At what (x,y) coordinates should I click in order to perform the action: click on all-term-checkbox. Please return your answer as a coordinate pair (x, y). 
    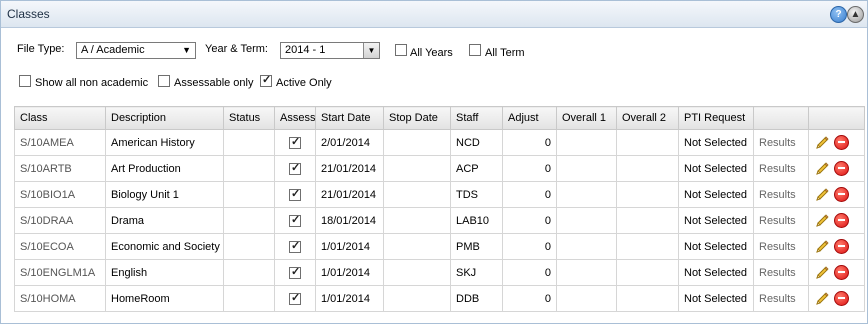
    Looking at the image, I should click on (475, 50).